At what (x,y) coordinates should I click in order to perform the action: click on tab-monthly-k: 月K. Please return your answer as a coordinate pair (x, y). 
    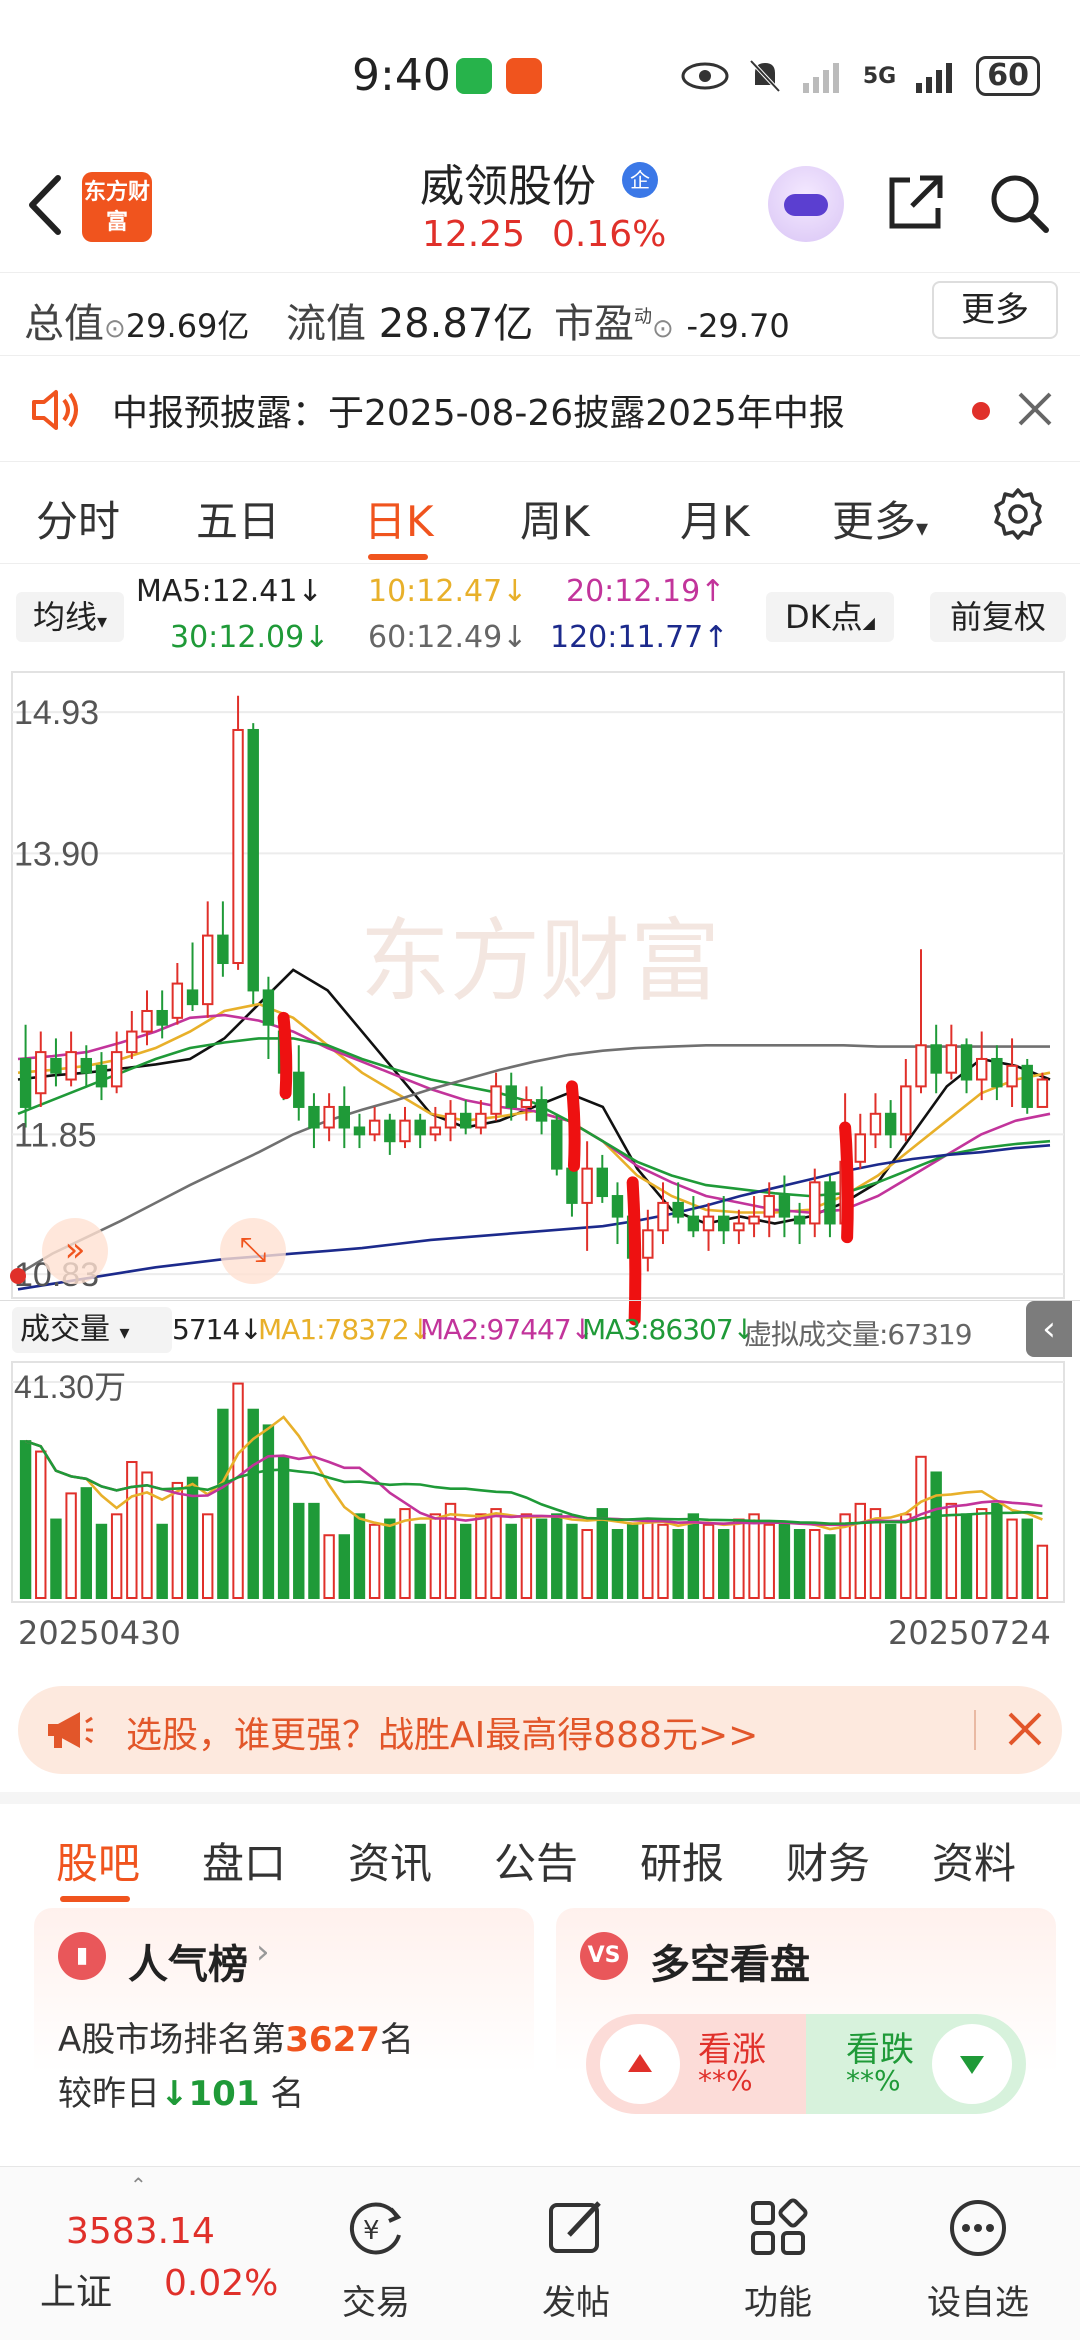
    Looking at the image, I should click on (715, 518).